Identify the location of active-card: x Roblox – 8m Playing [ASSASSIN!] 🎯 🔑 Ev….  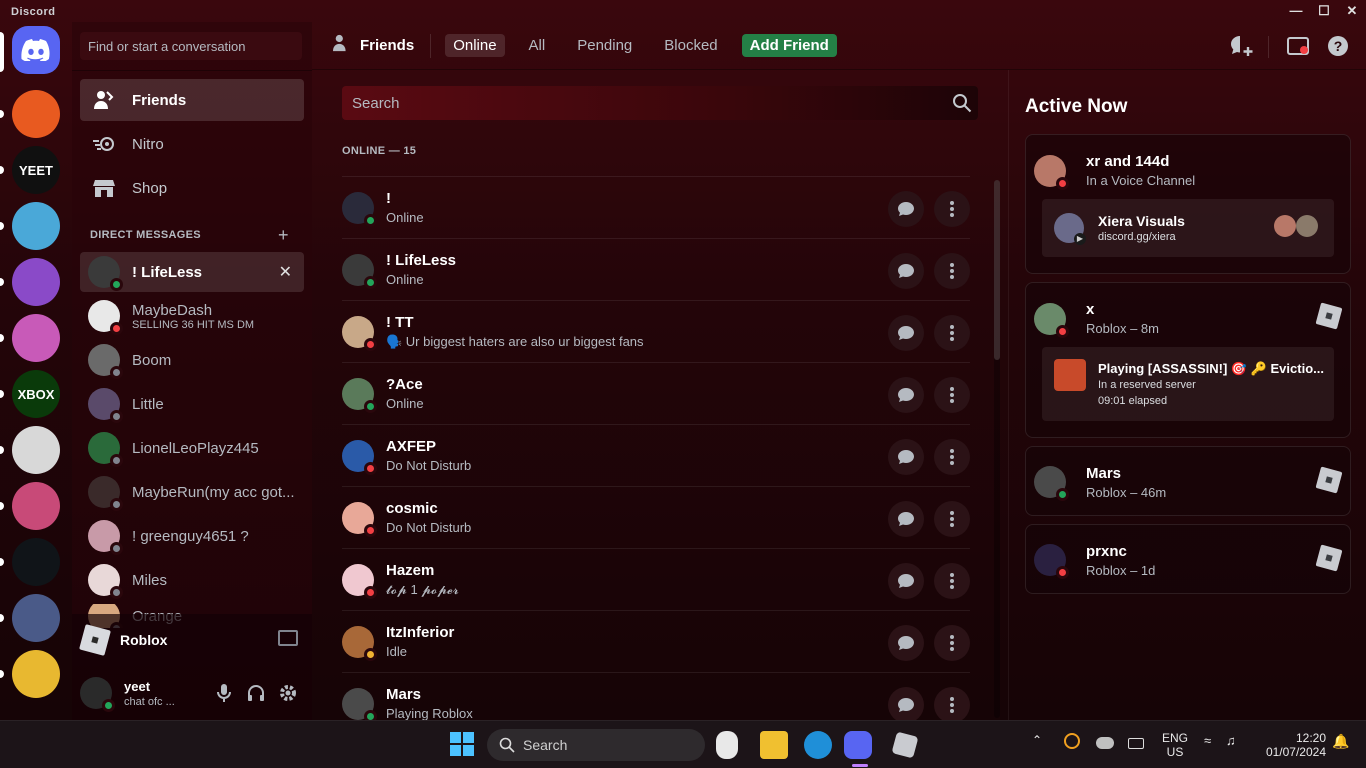
(1188, 360).